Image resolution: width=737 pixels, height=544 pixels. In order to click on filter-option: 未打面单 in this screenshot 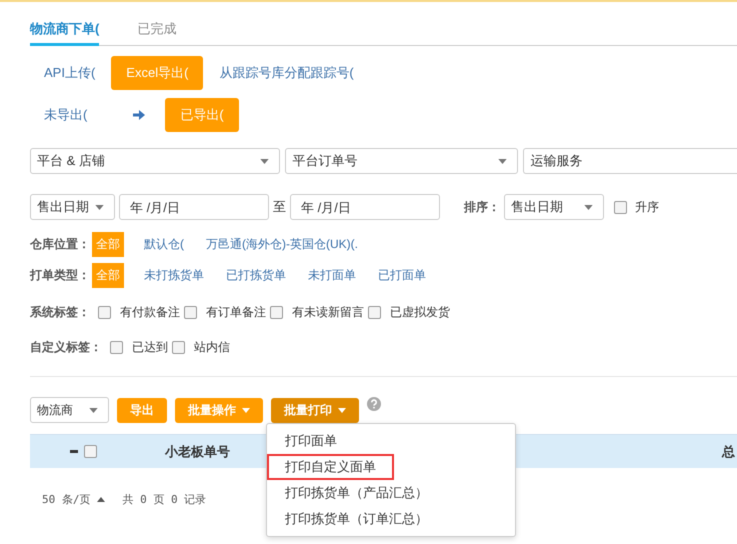, I will do `click(332, 275)`.